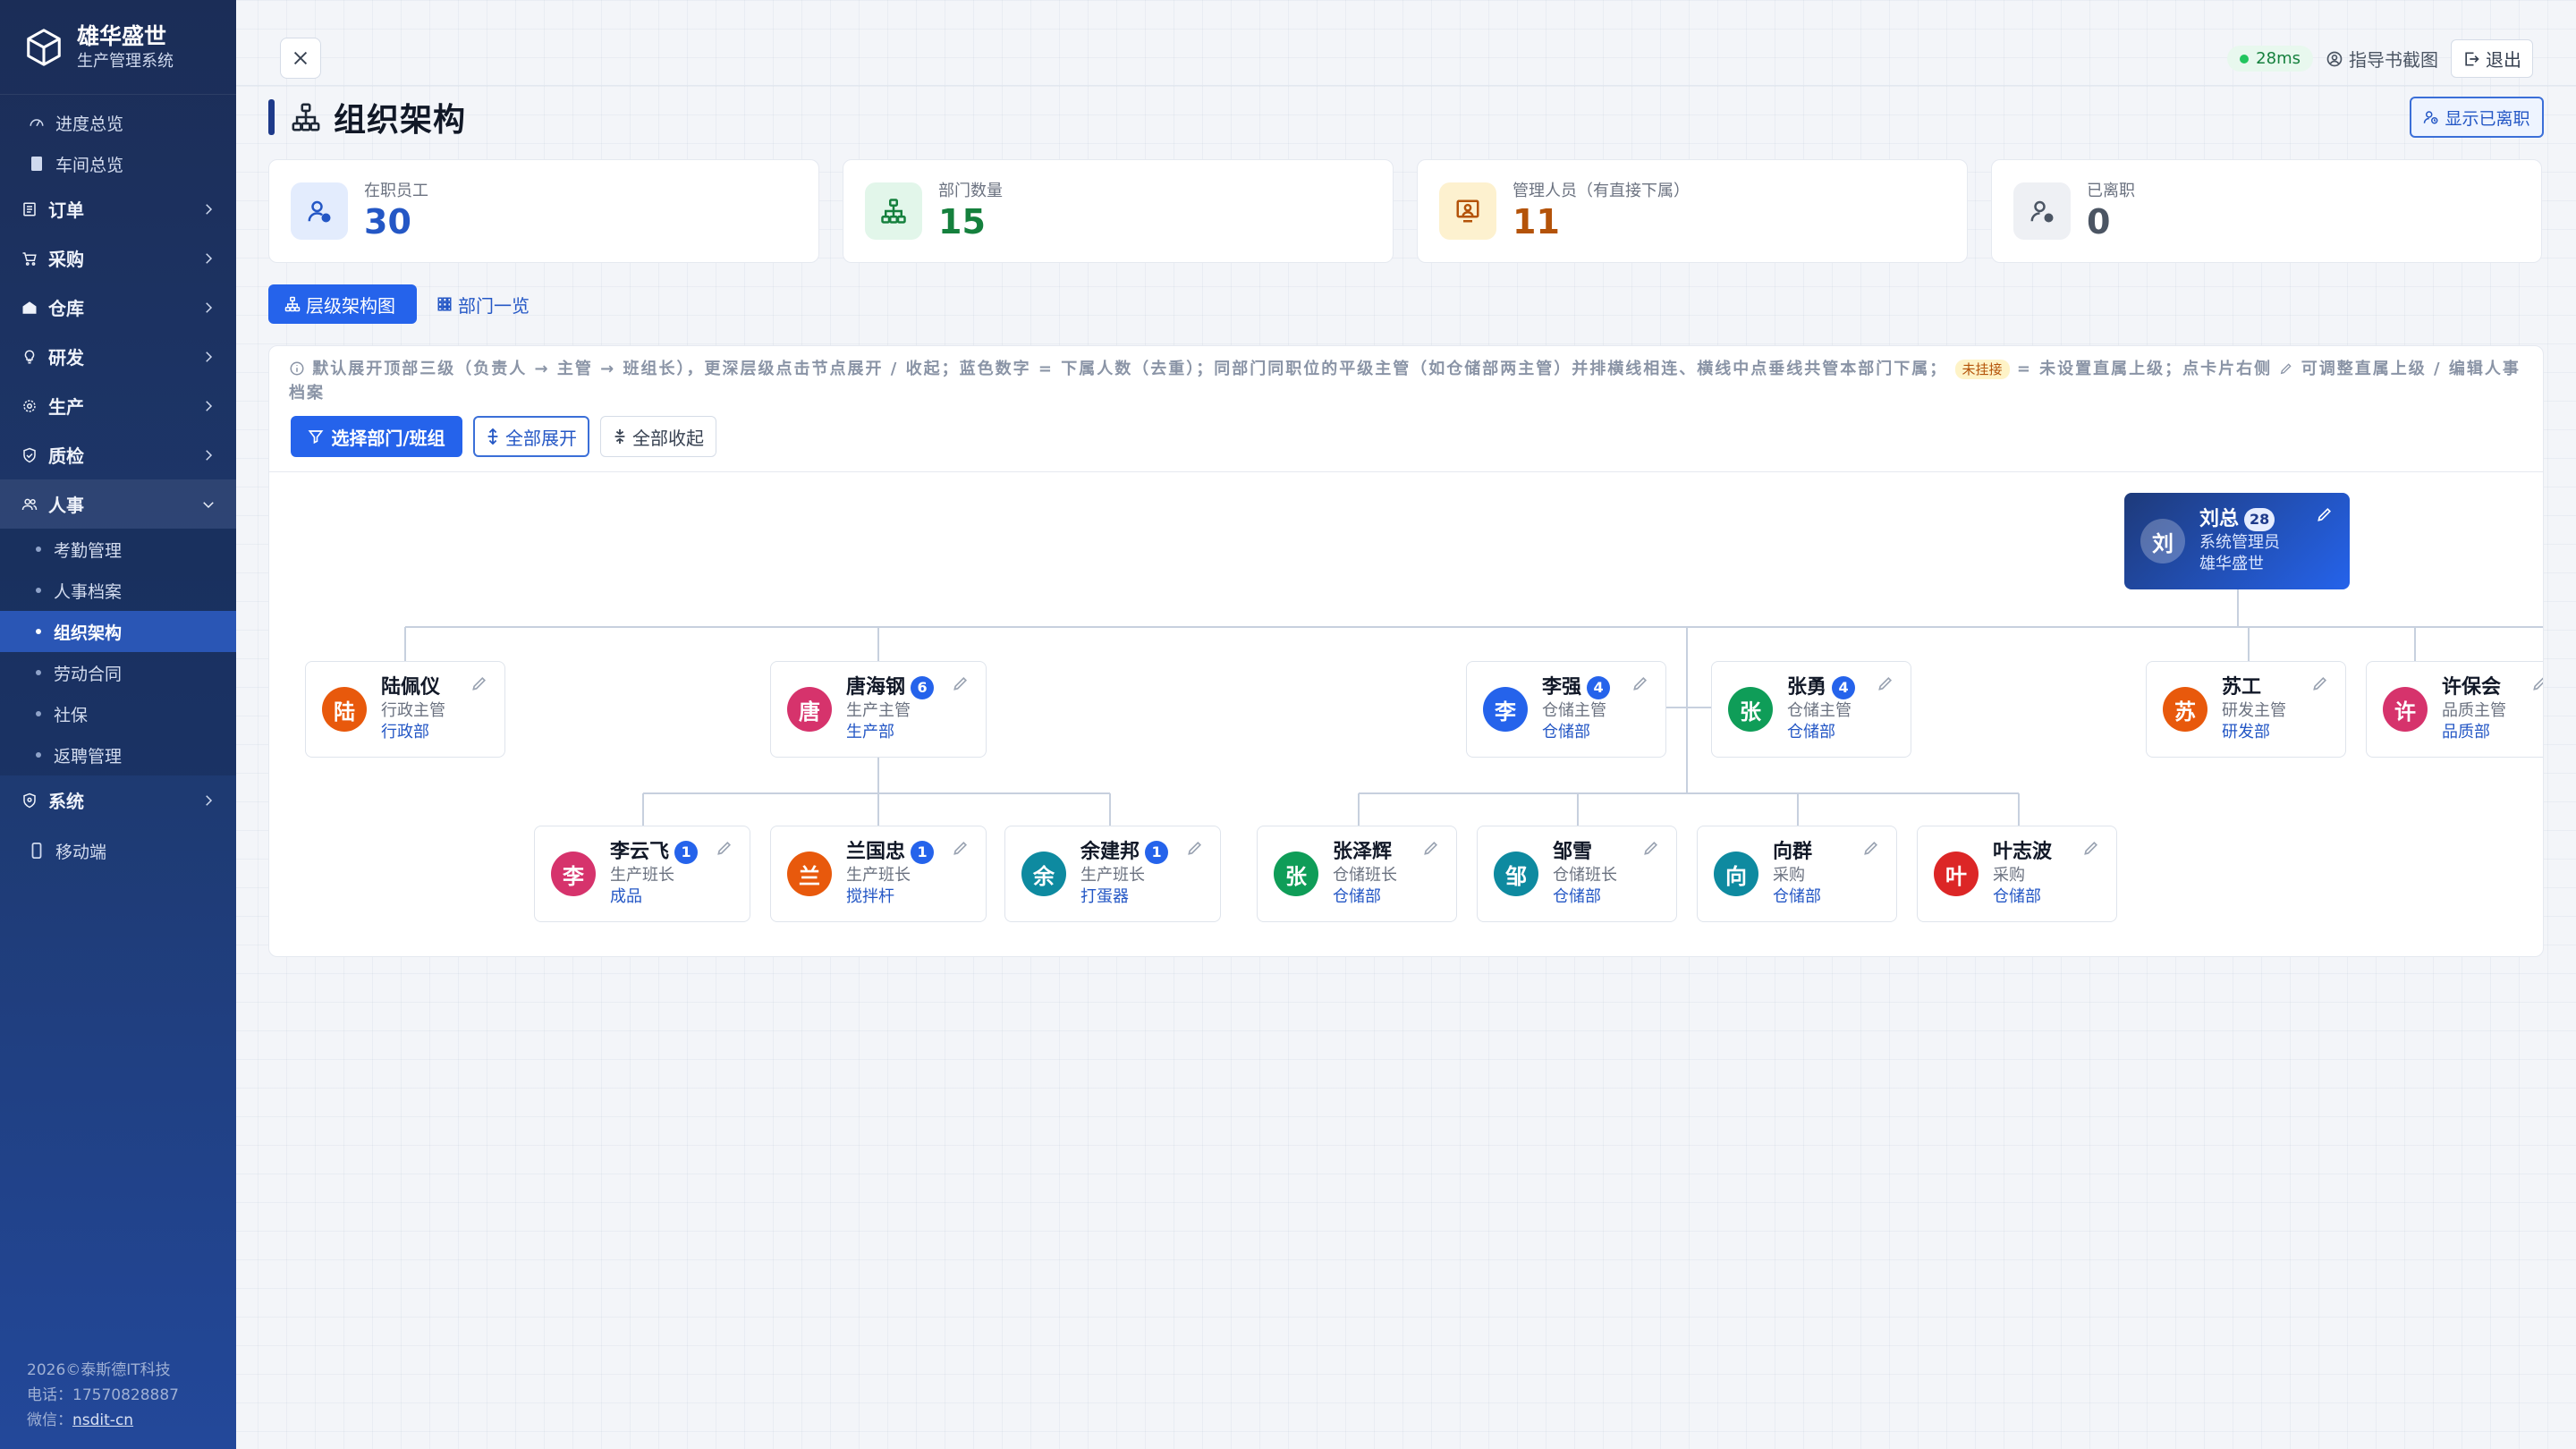  I want to click on stat-card-departments: 部门数量 15, so click(1118, 211).